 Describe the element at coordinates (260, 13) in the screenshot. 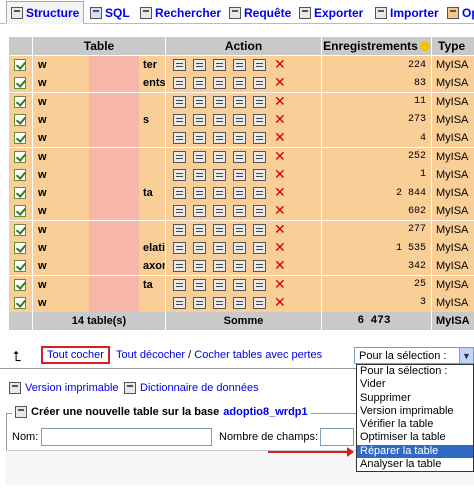

I see `tab-requete: Requête` at that location.